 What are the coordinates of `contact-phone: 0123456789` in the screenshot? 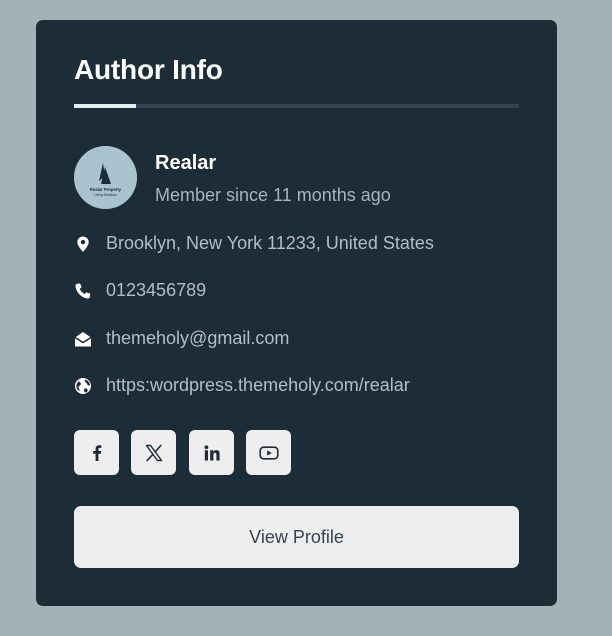 It's located at (304, 290).